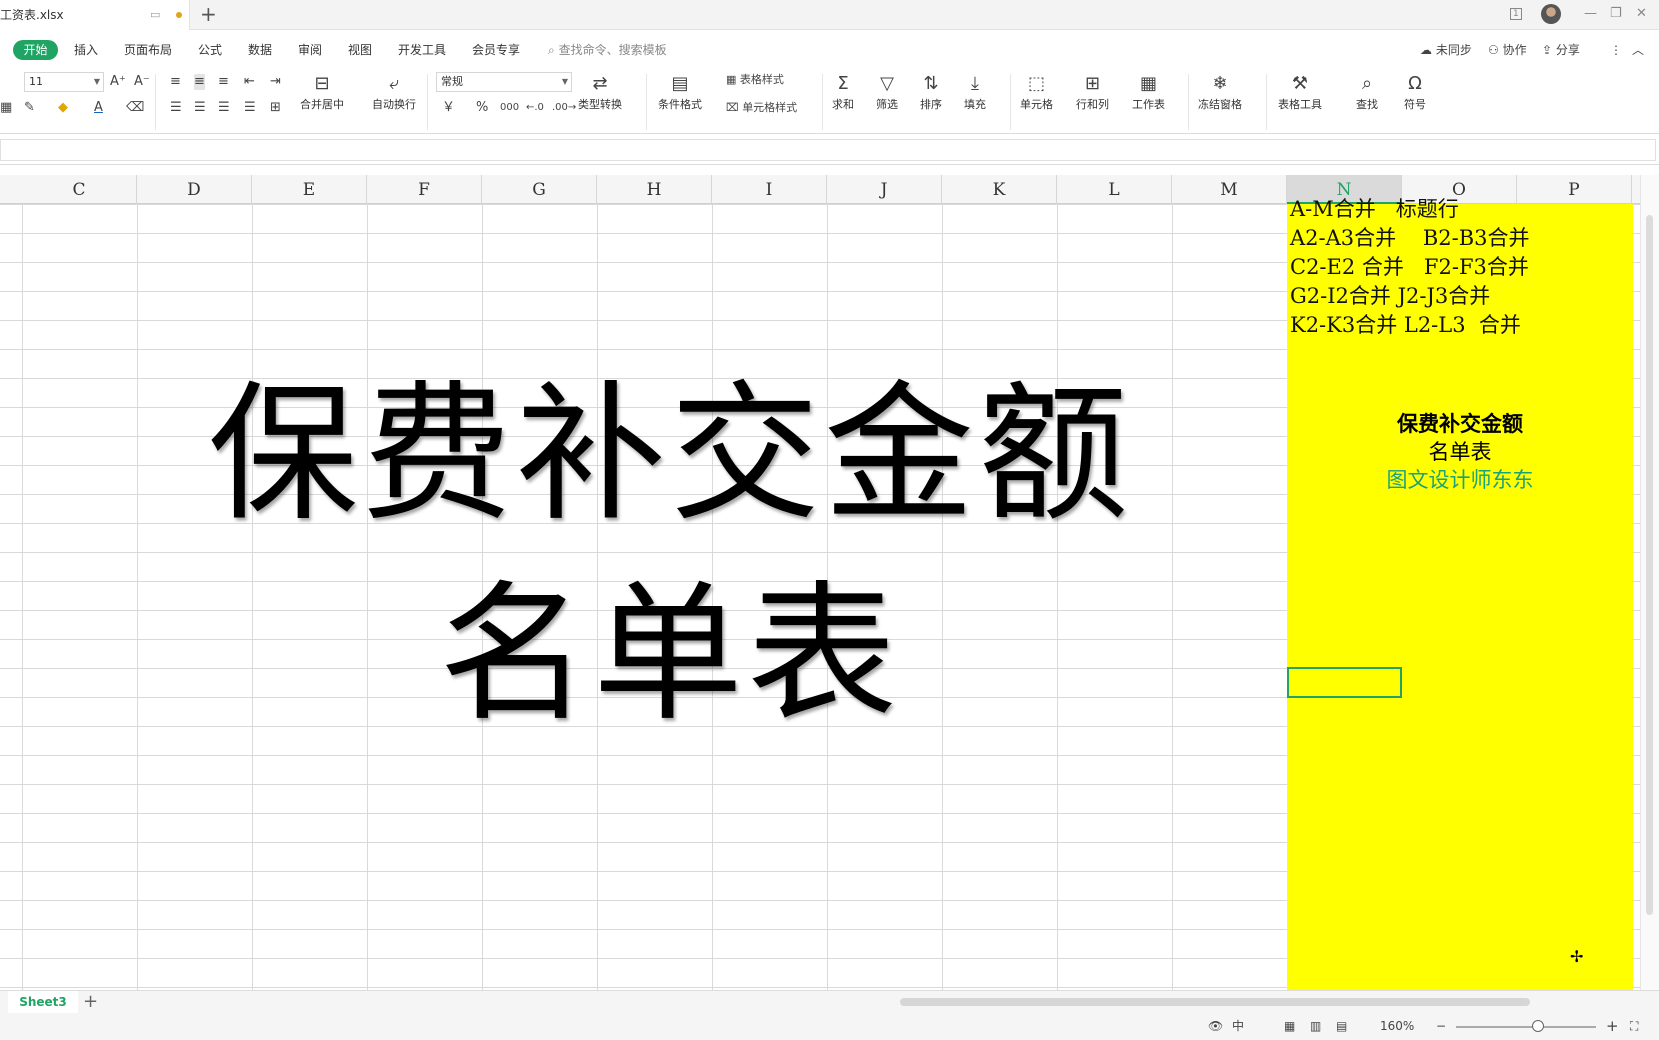 The width and height of the screenshot is (1659, 1040). What do you see at coordinates (394, 93) in the screenshot?
I see `wrap-text-button: ⤶ 自动换行` at bounding box center [394, 93].